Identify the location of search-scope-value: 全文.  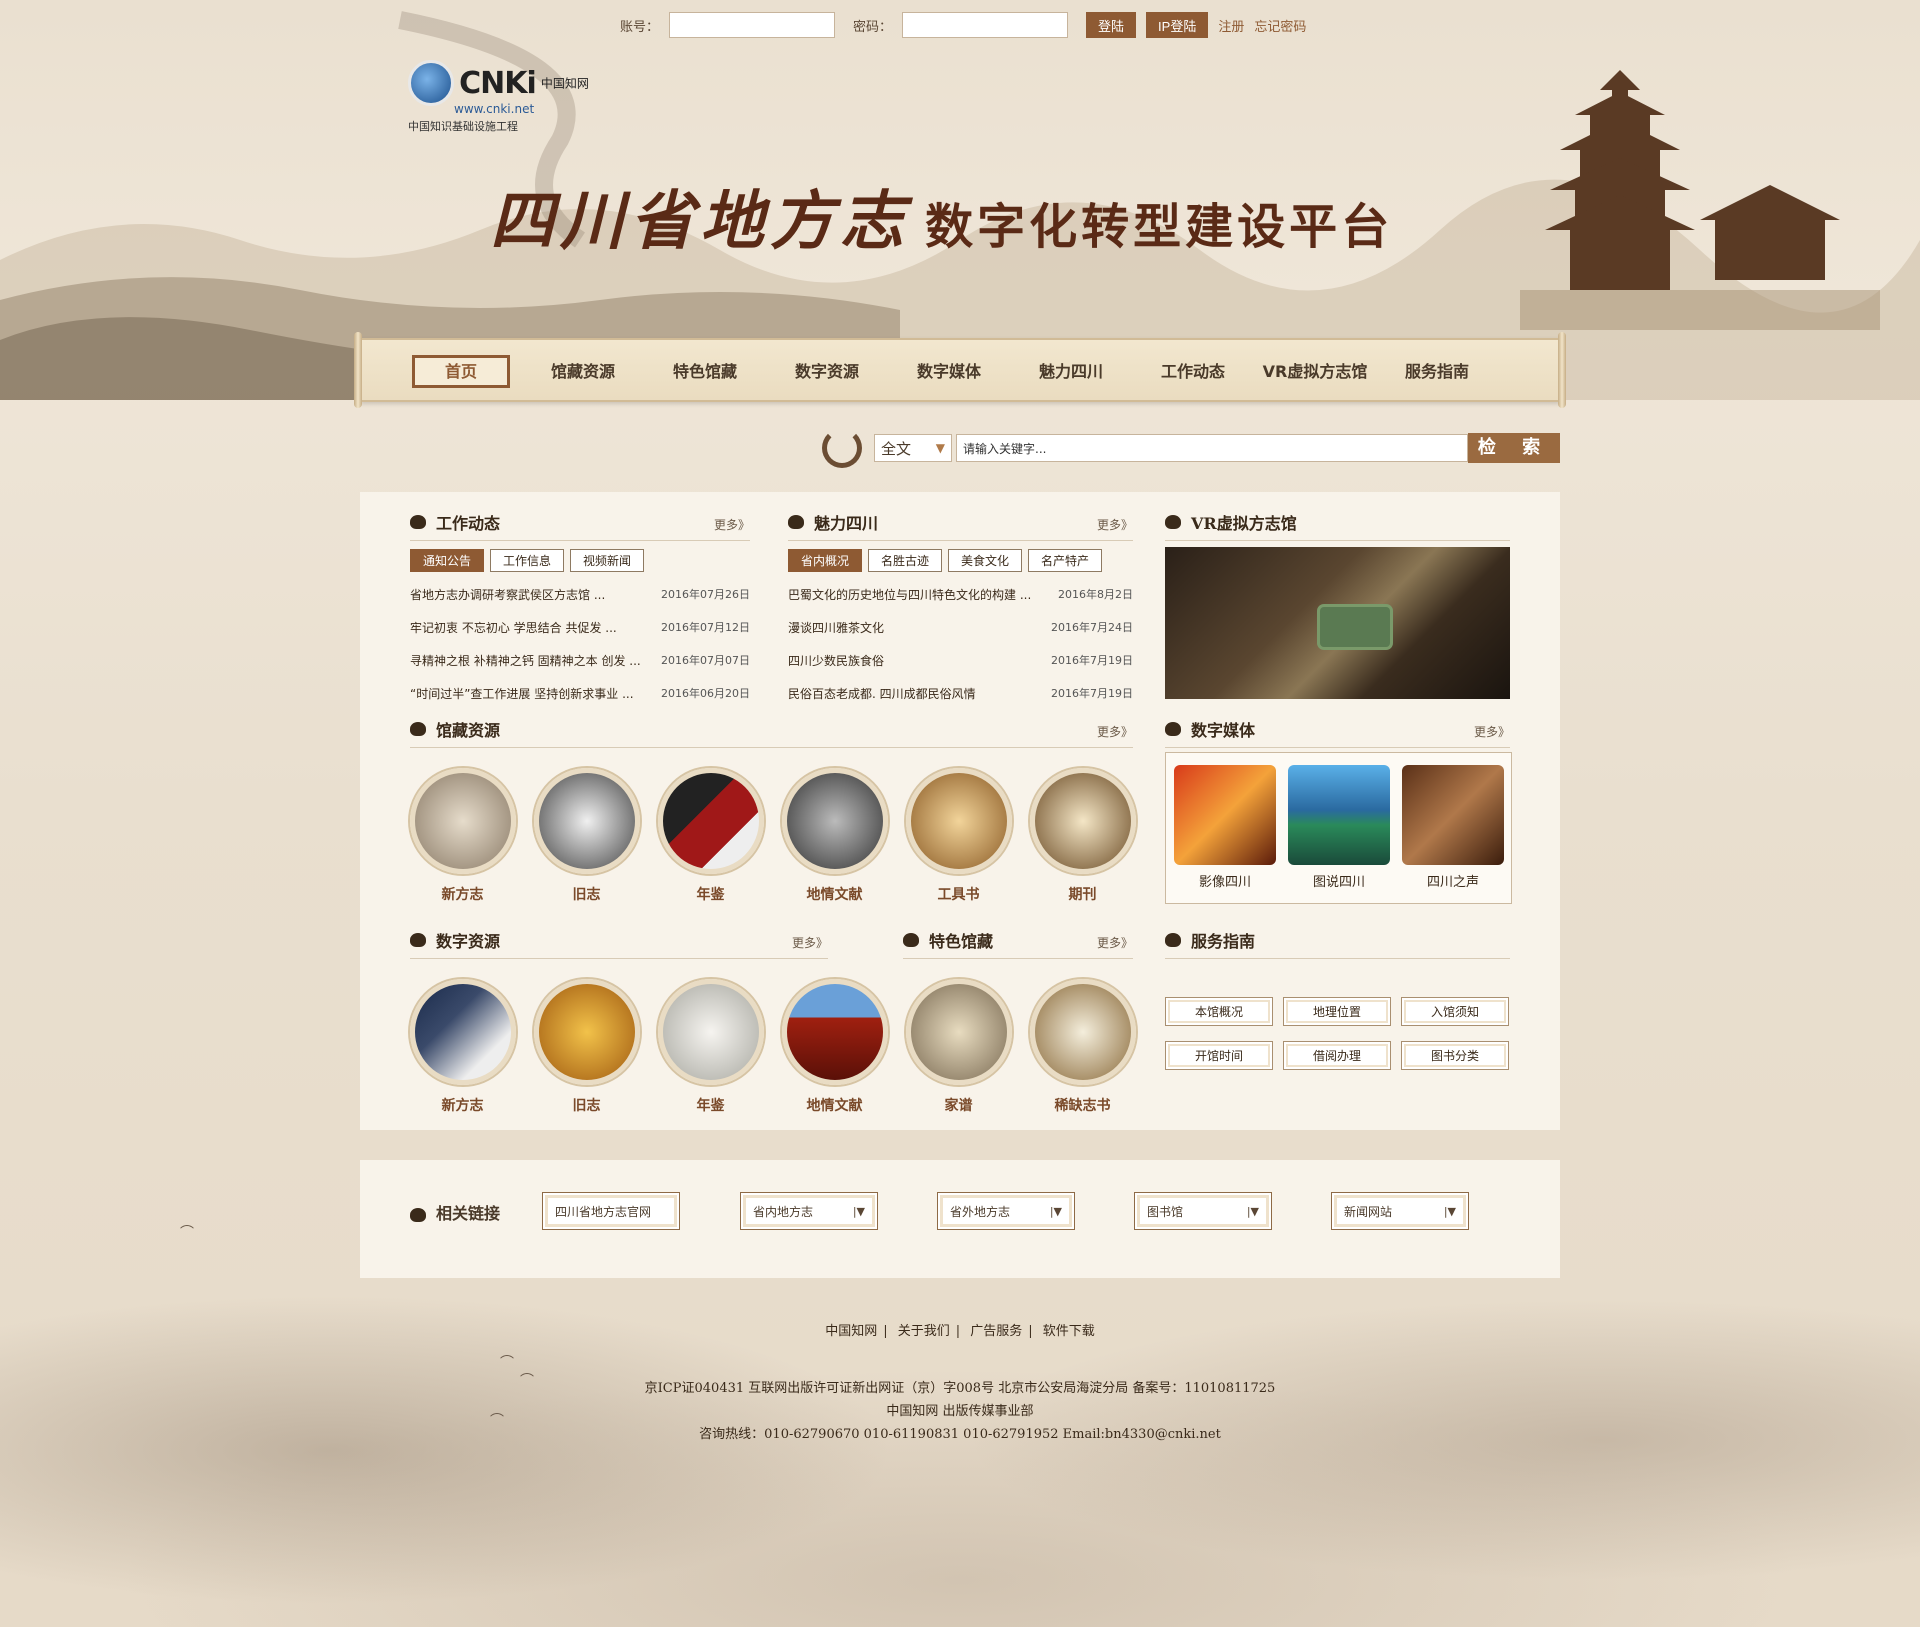
(896, 448).